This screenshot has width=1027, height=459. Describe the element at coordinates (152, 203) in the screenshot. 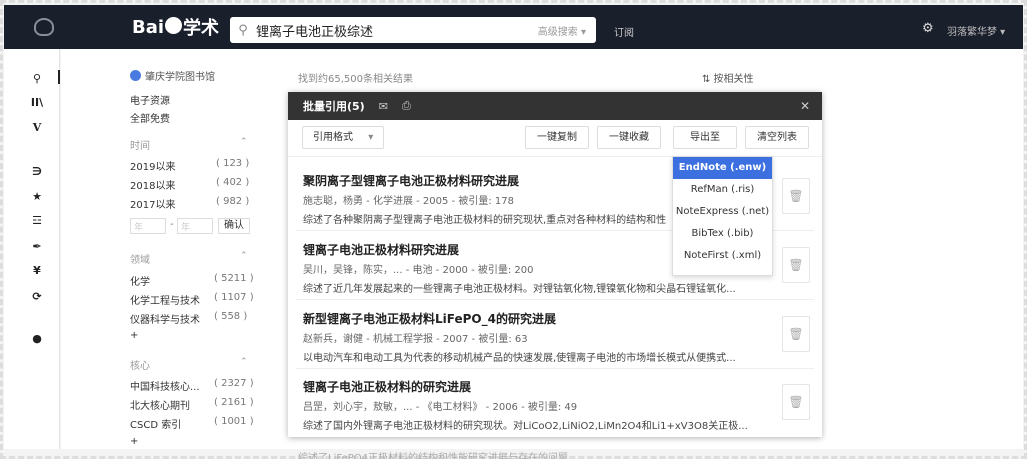

I see `time-item: 2017以来` at that location.